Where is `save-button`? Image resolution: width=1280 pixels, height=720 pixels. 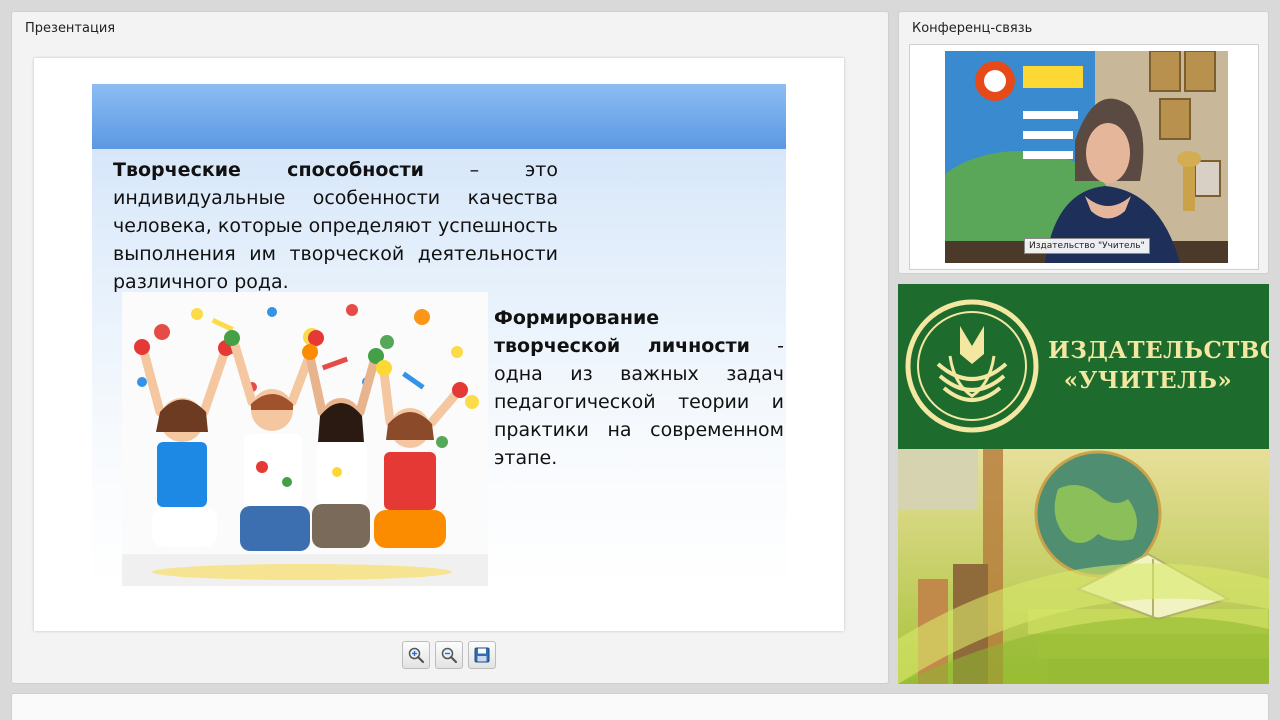
save-button is located at coordinates (482, 655).